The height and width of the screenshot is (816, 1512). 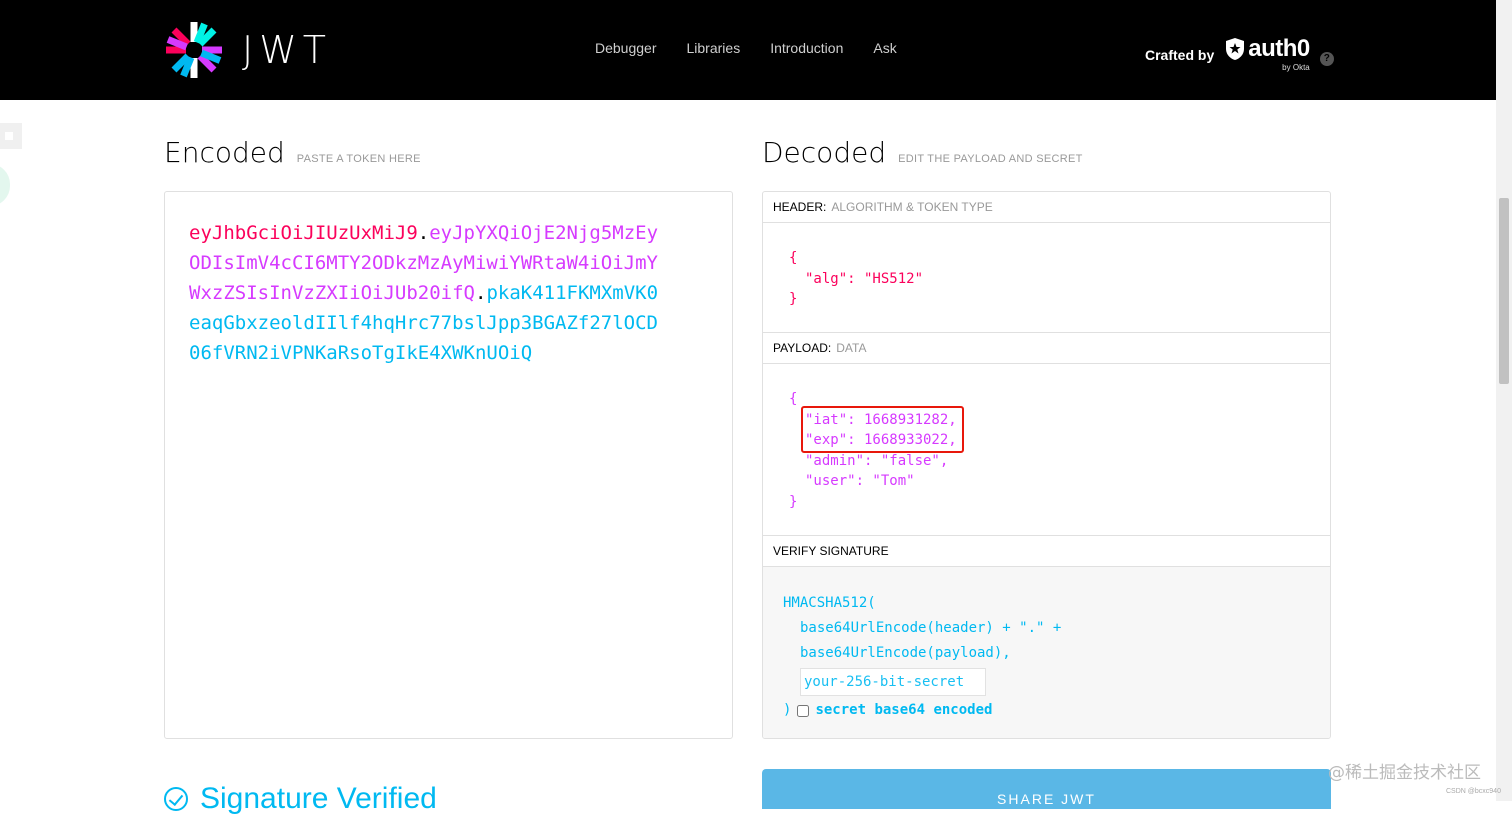 What do you see at coordinates (194, 50) in the screenshot?
I see `jwt-logo-icon` at bounding box center [194, 50].